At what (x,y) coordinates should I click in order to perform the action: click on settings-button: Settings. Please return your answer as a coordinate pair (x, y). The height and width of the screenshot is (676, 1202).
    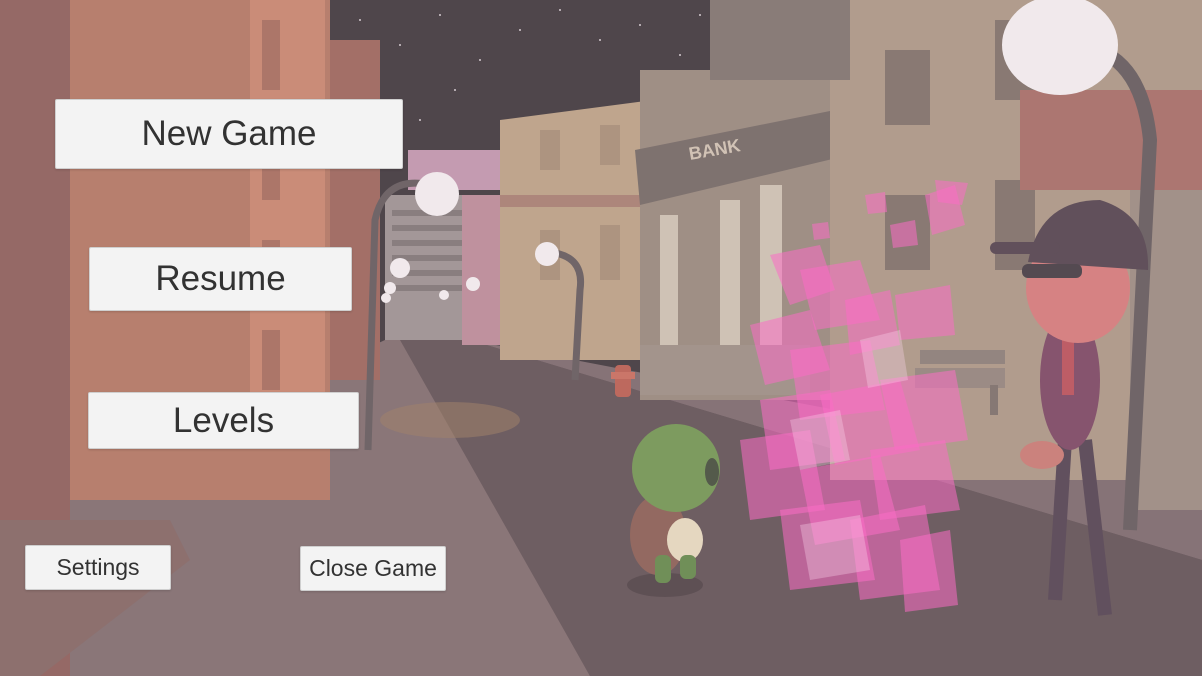
    Looking at the image, I should click on (98, 567).